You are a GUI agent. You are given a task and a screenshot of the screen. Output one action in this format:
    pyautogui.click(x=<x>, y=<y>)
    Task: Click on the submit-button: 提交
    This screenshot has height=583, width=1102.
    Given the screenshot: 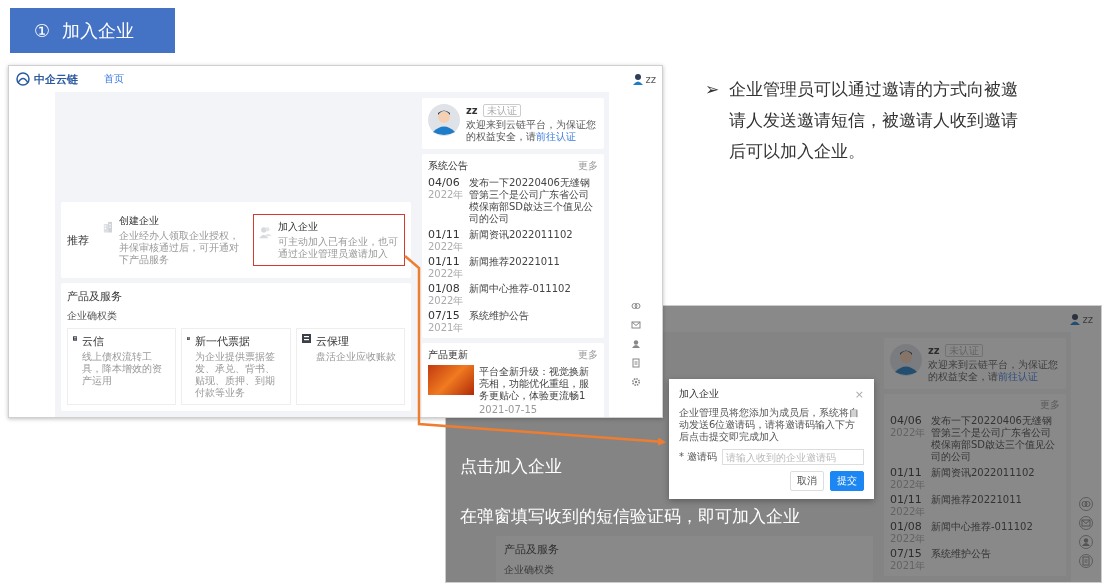 What is the action you would take?
    pyautogui.click(x=847, y=481)
    